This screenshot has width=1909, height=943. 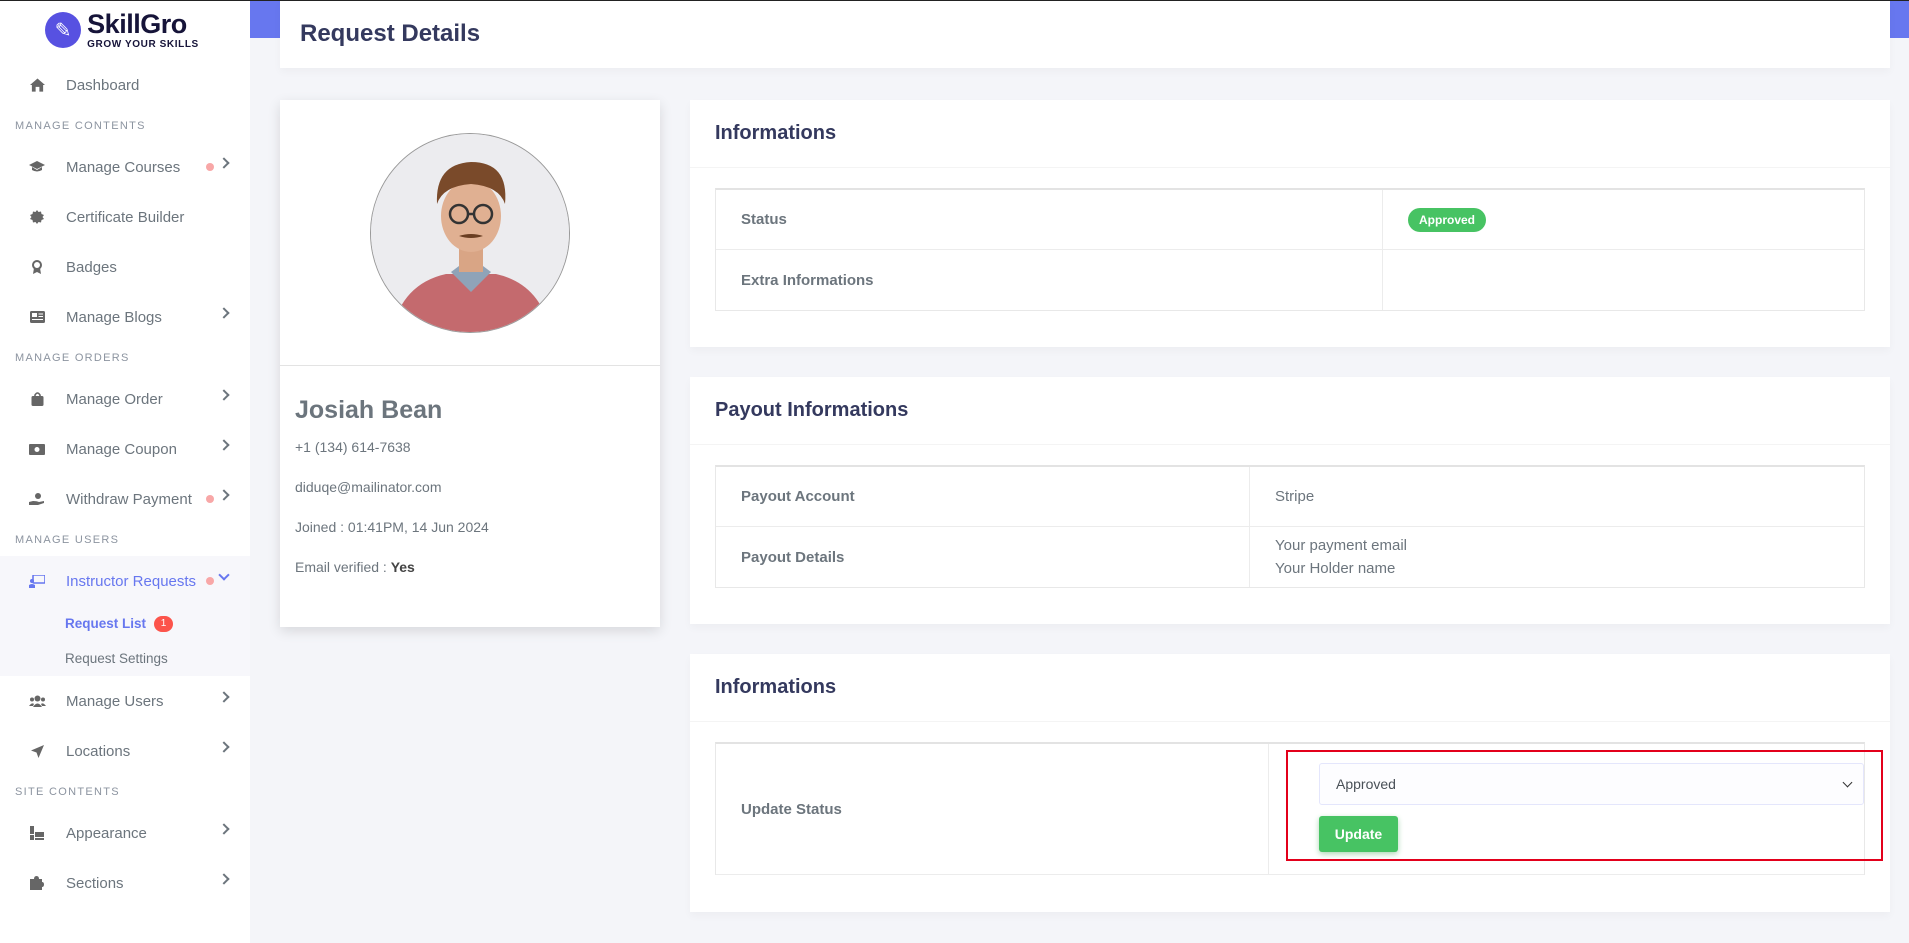 I want to click on table-row: Status Approved, so click(x=1290, y=220).